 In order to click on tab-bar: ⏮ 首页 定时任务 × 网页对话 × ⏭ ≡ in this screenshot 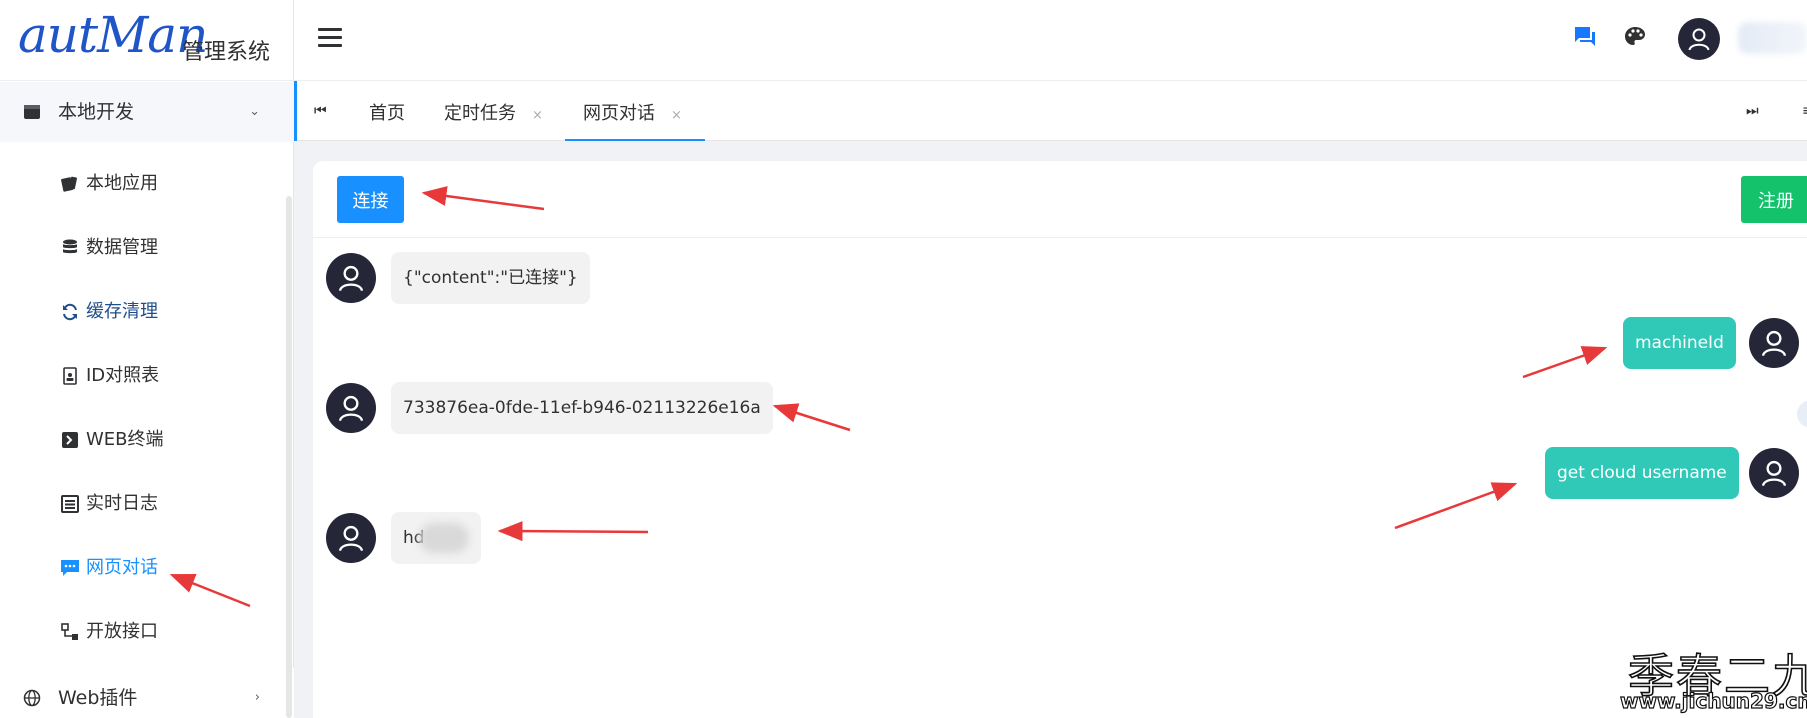, I will do `click(1050, 111)`.